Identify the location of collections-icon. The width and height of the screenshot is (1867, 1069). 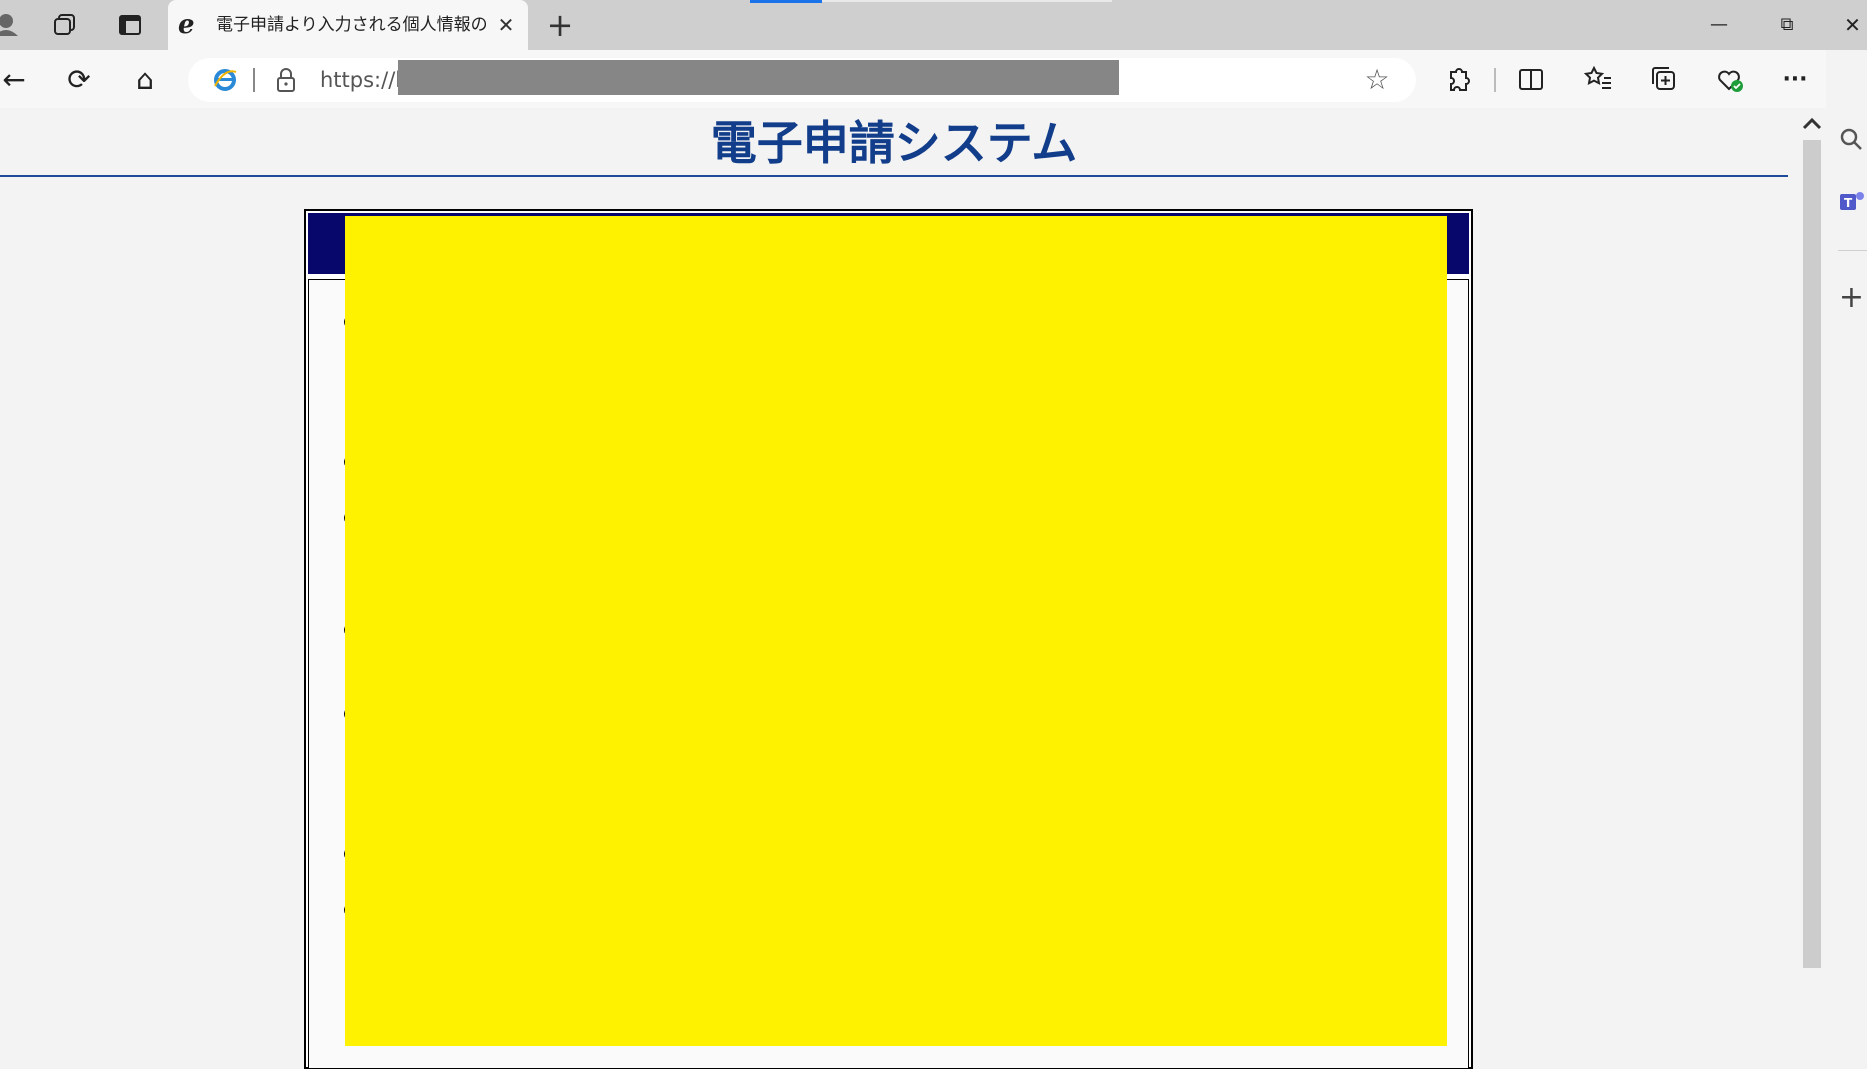
(1663, 80).